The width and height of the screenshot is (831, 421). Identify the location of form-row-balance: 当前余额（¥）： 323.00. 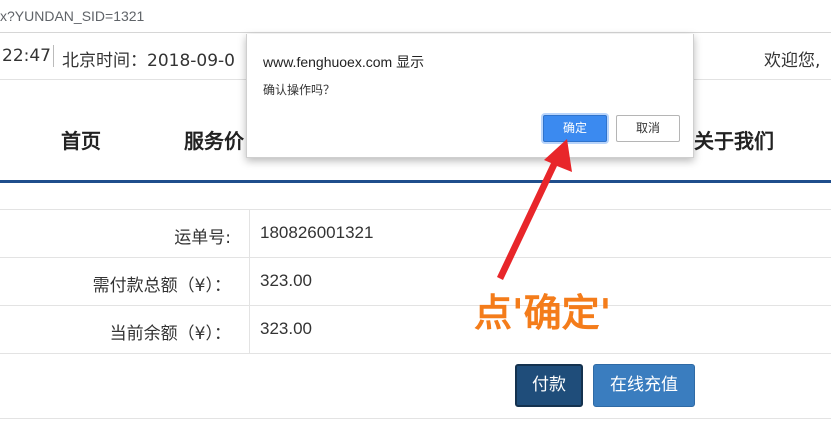
(415, 329).